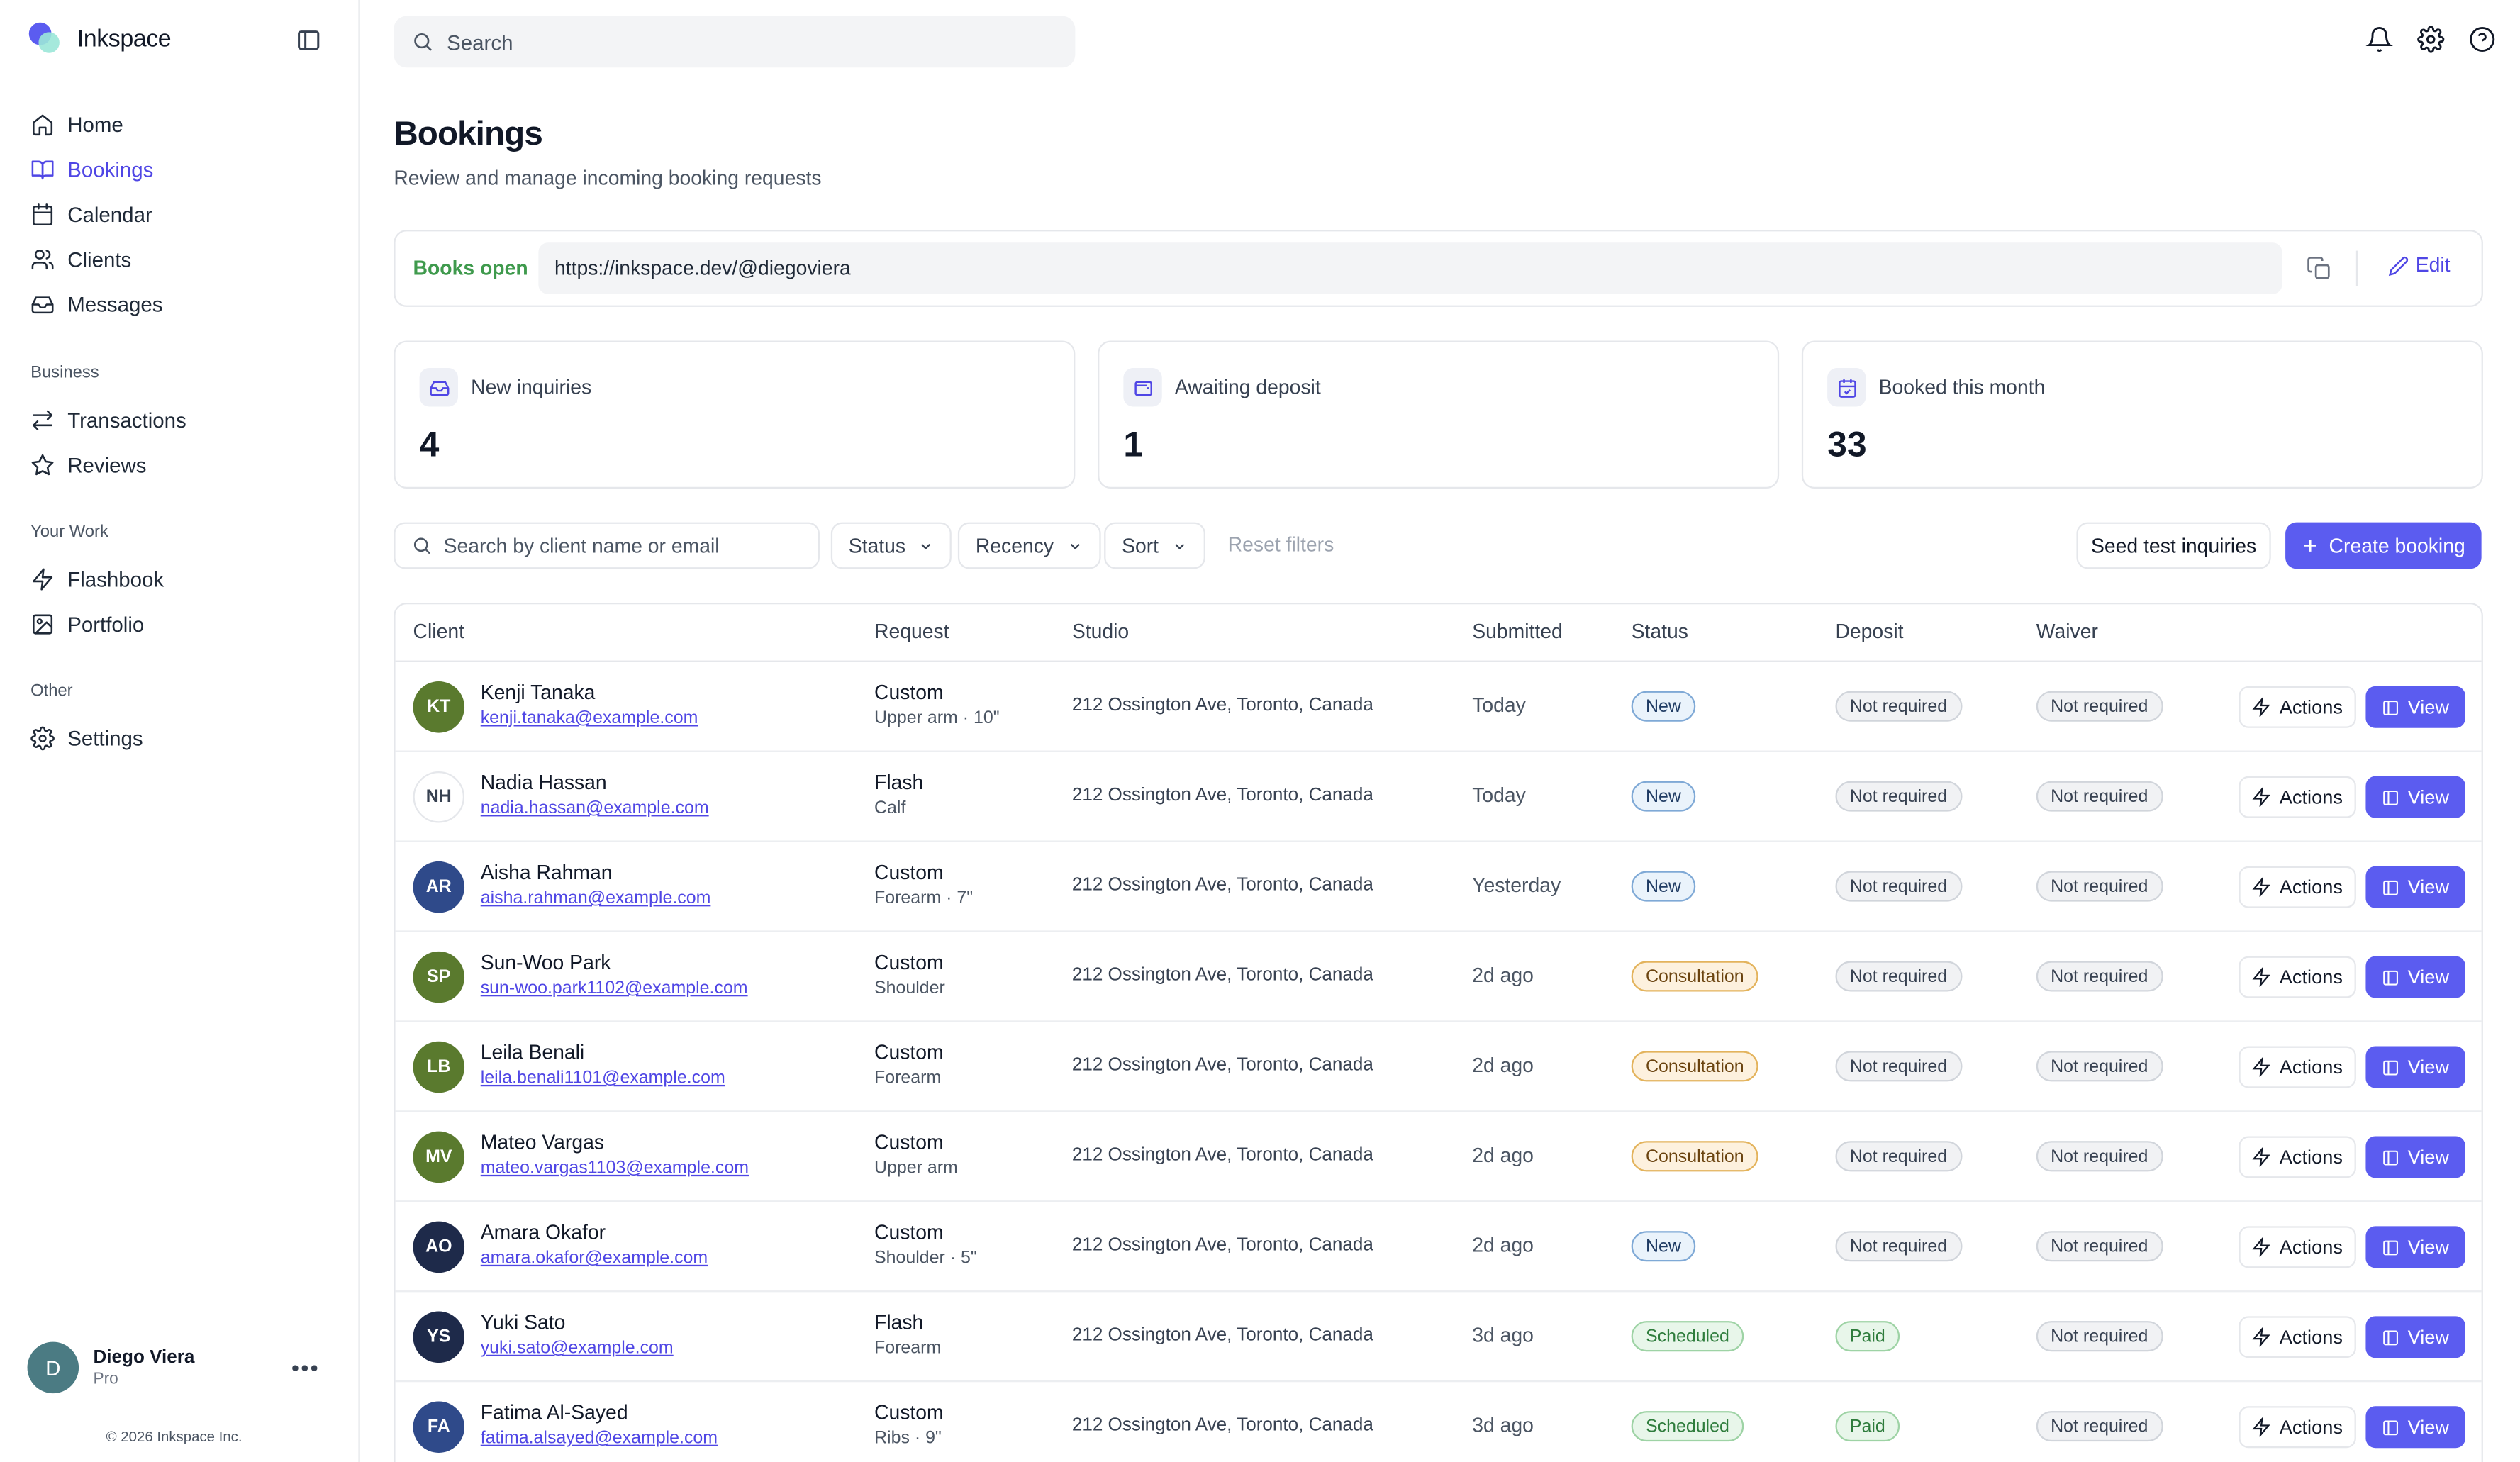 Image resolution: width=2520 pixels, height=1462 pixels. I want to click on wallet-icon, so click(1142, 387).